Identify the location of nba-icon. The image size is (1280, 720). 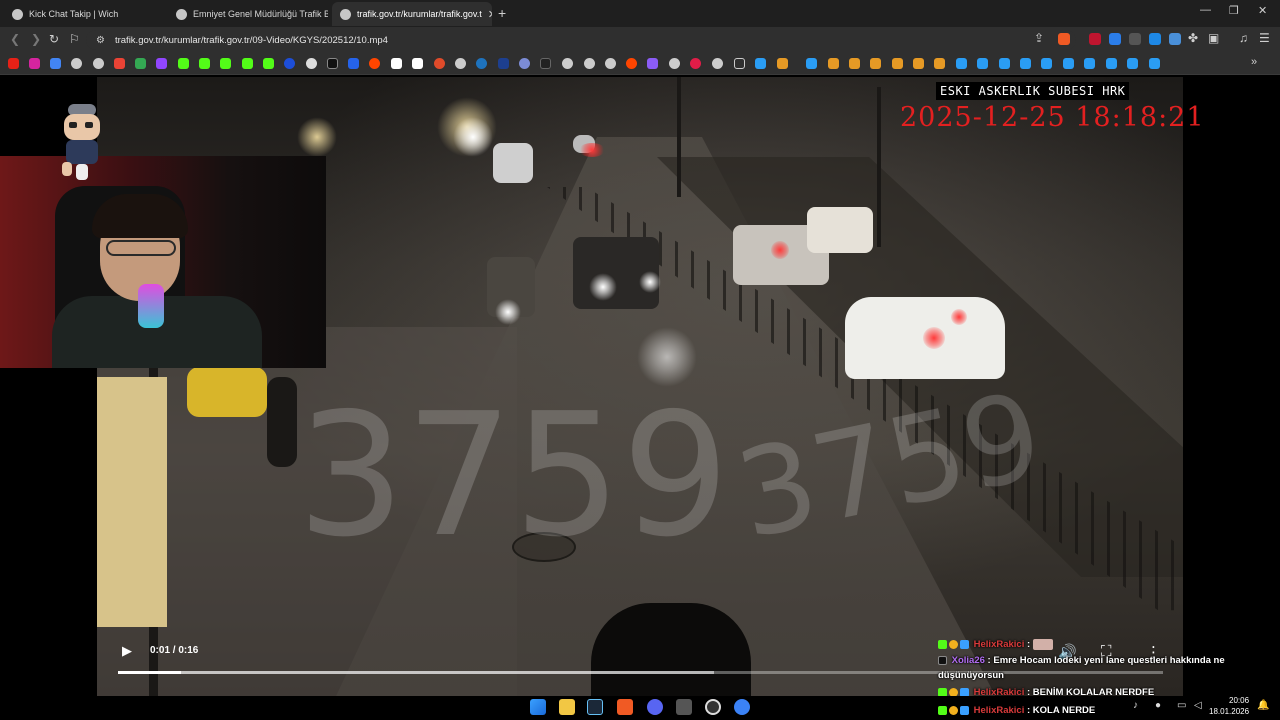
(503, 63).